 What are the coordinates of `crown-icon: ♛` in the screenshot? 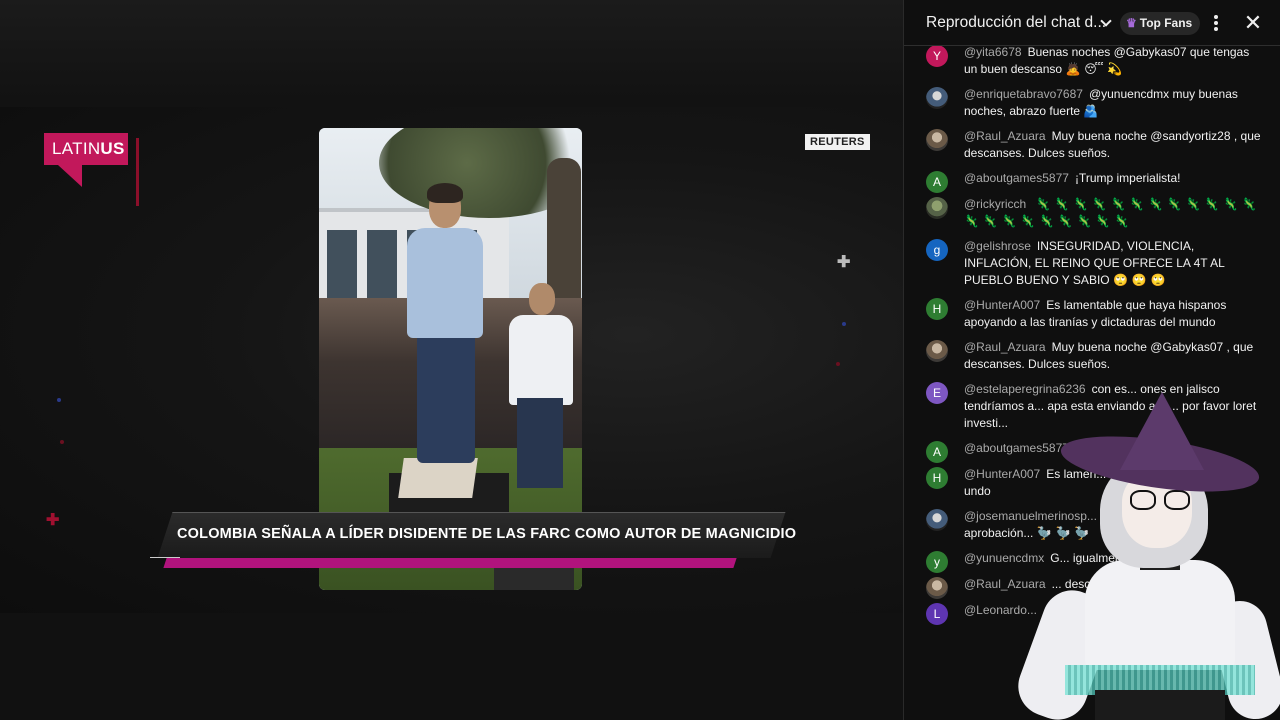 It's located at (1131, 23).